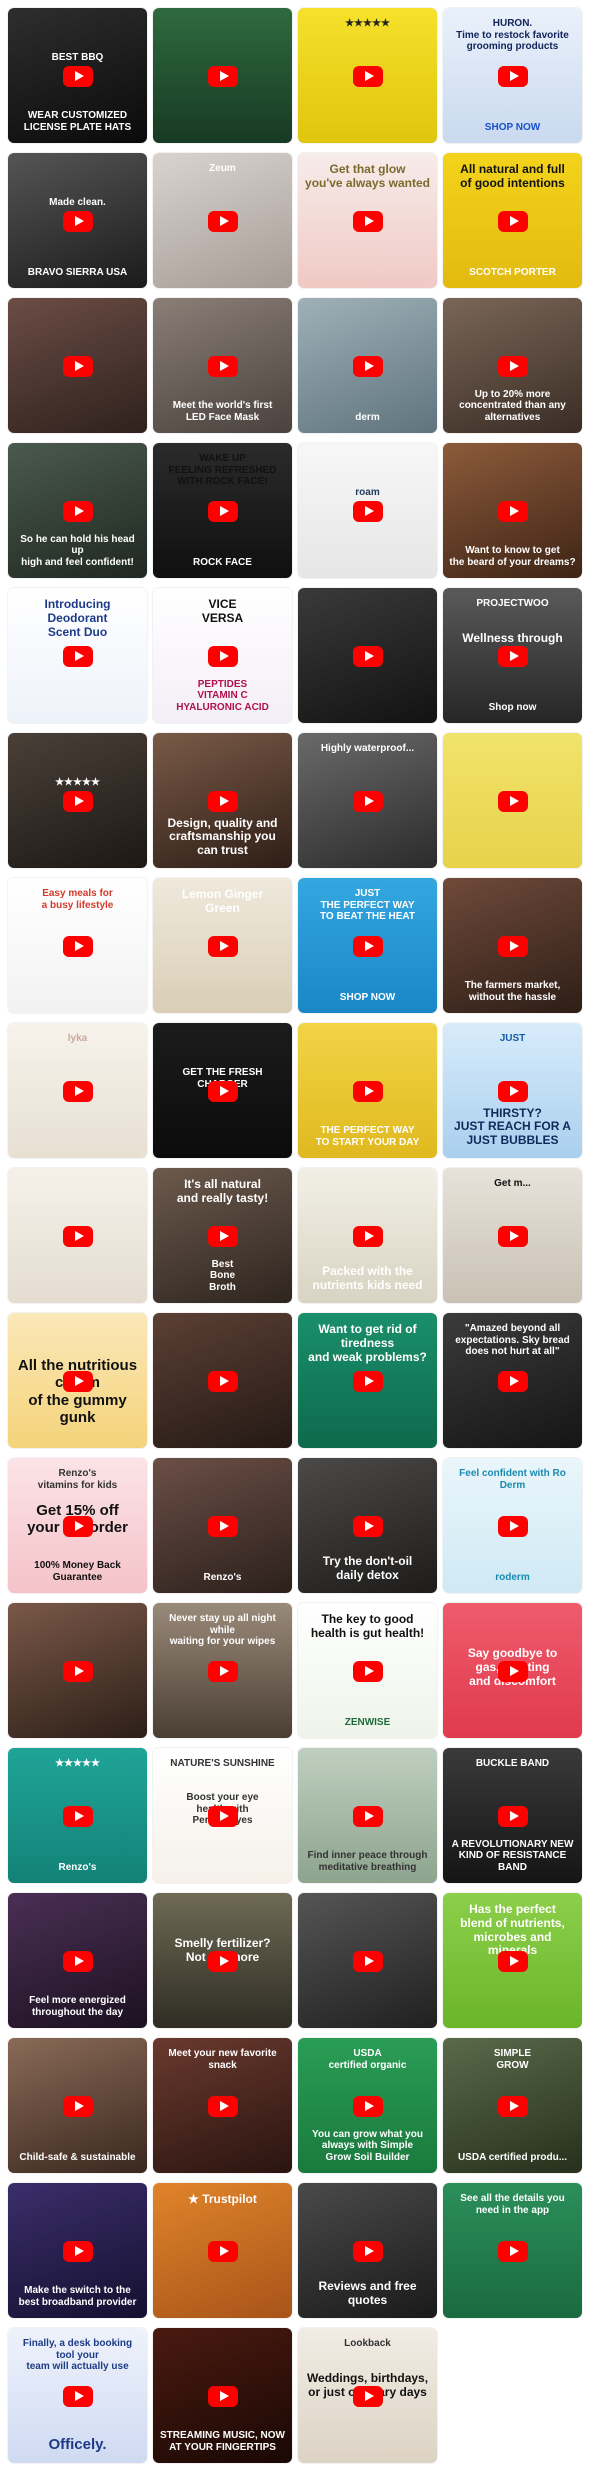 This screenshot has width=600, height=2477. I want to click on video-thumbnail: Meet the world's first LED Face Mask, so click(222, 365).